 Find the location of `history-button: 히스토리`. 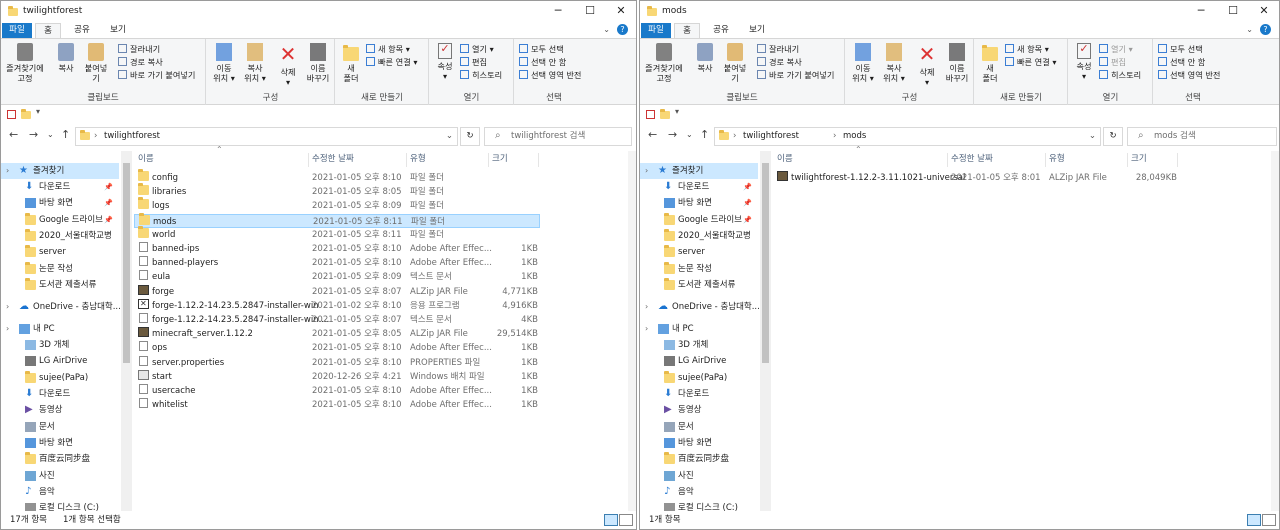

history-button: 히스토리 is located at coordinates (1120, 75).